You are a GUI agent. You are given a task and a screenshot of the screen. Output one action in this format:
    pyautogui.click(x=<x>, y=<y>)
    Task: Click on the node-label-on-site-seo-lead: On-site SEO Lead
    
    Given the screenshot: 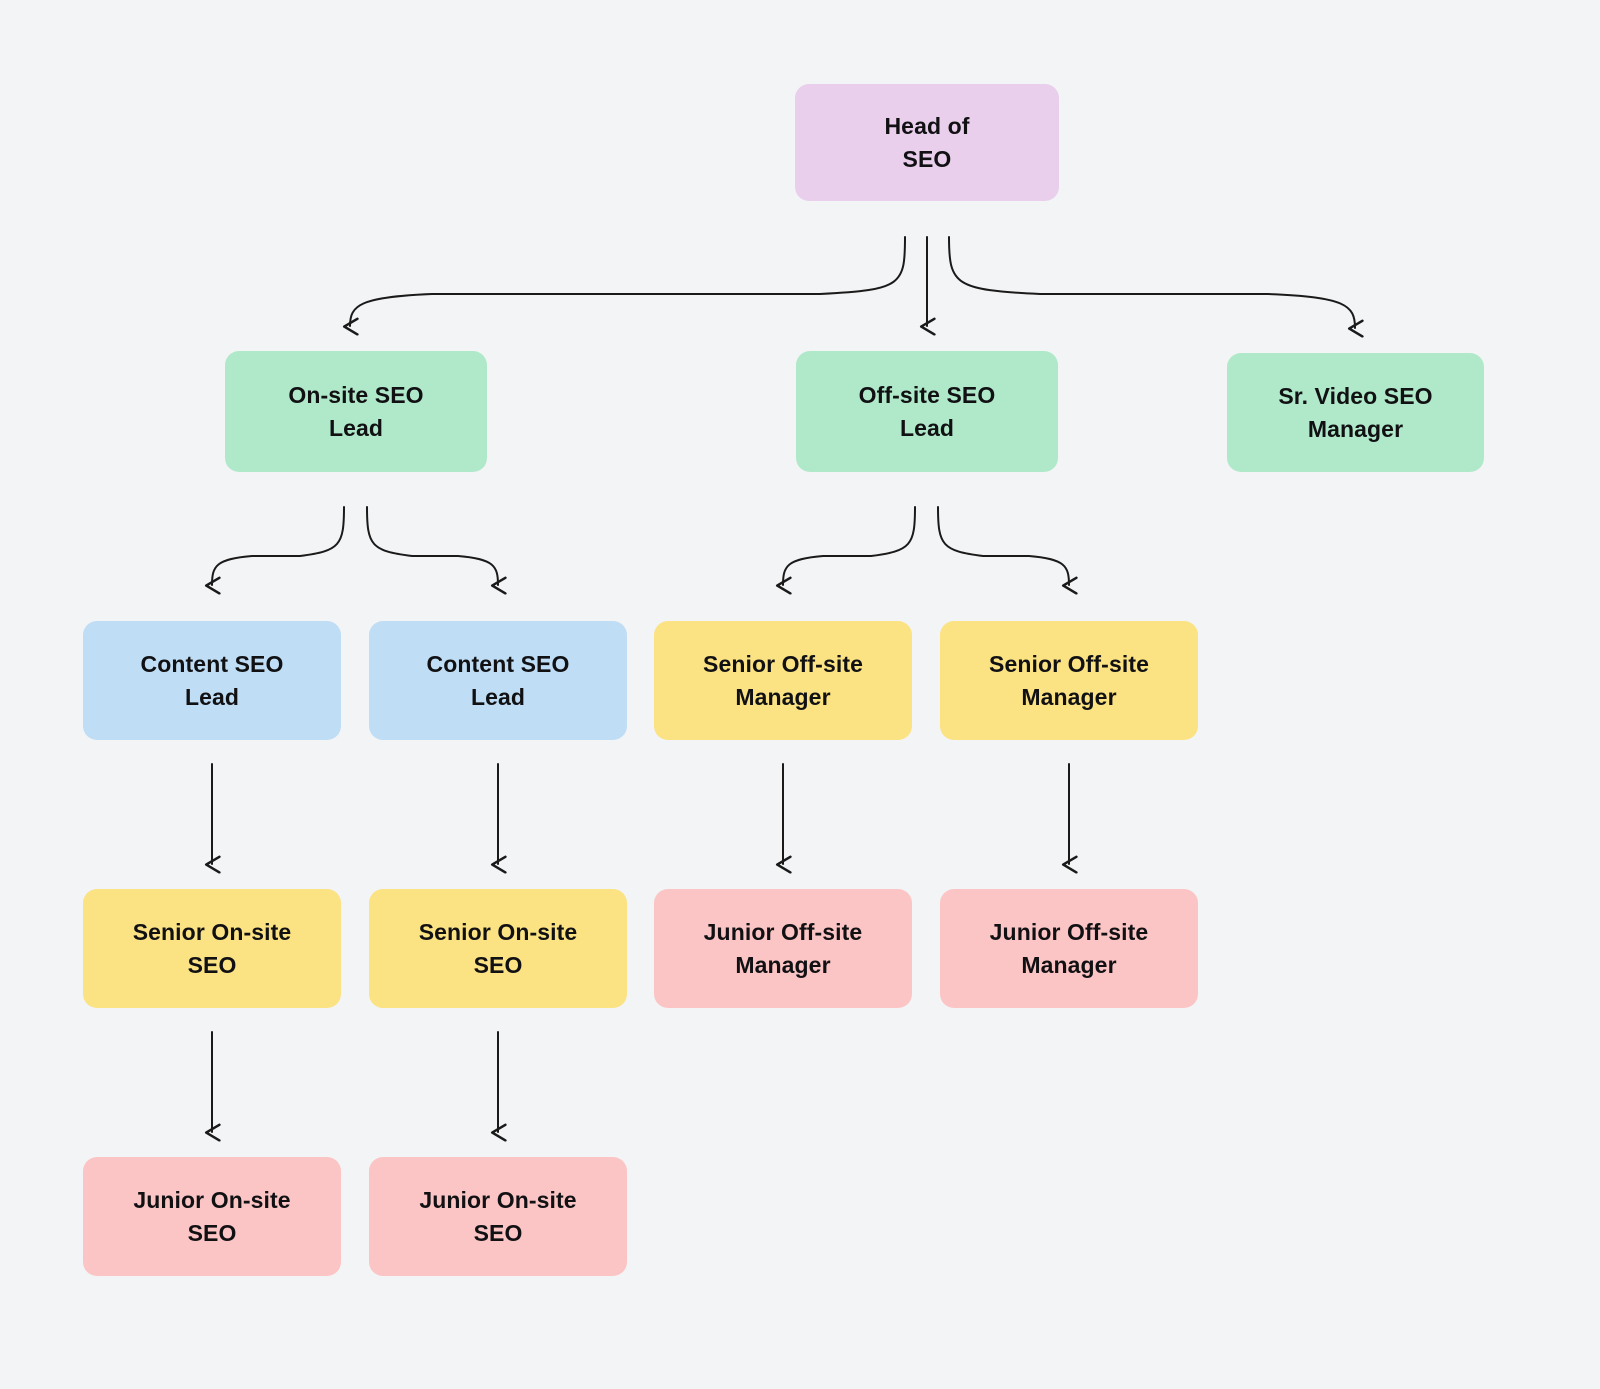 What is the action you would take?
    pyautogui.click(x=356, y=411)
    